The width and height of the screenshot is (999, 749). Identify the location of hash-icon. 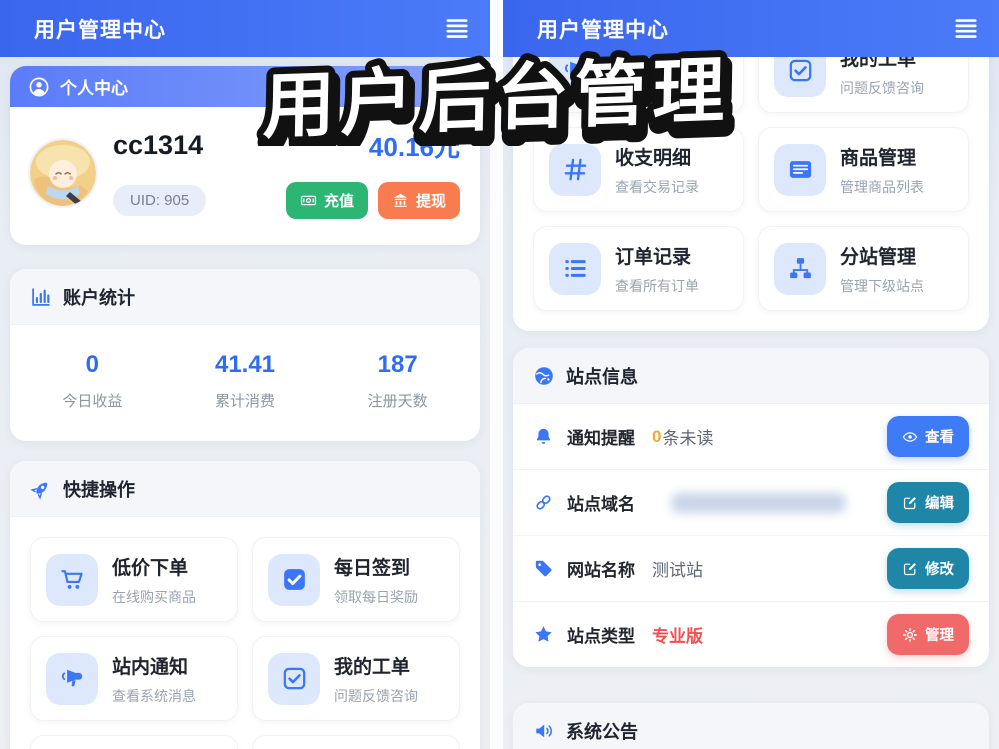
(575, 169).